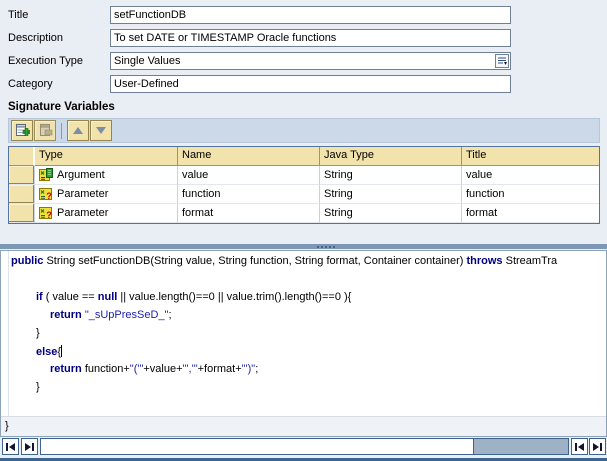 The width and height of the screenshot is (607, 461). I want to click on code-token: null, so click(107, 297).